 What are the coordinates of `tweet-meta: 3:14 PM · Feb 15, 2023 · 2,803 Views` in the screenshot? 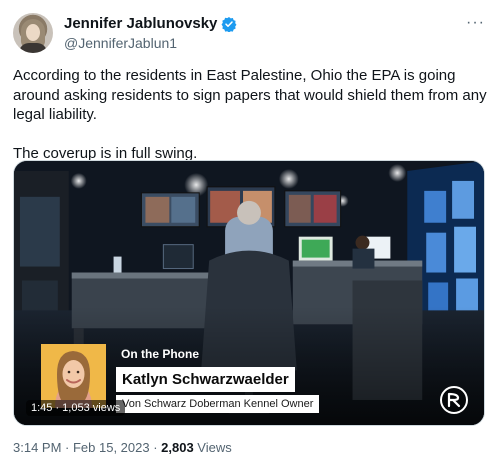 It's located at (122, 447).